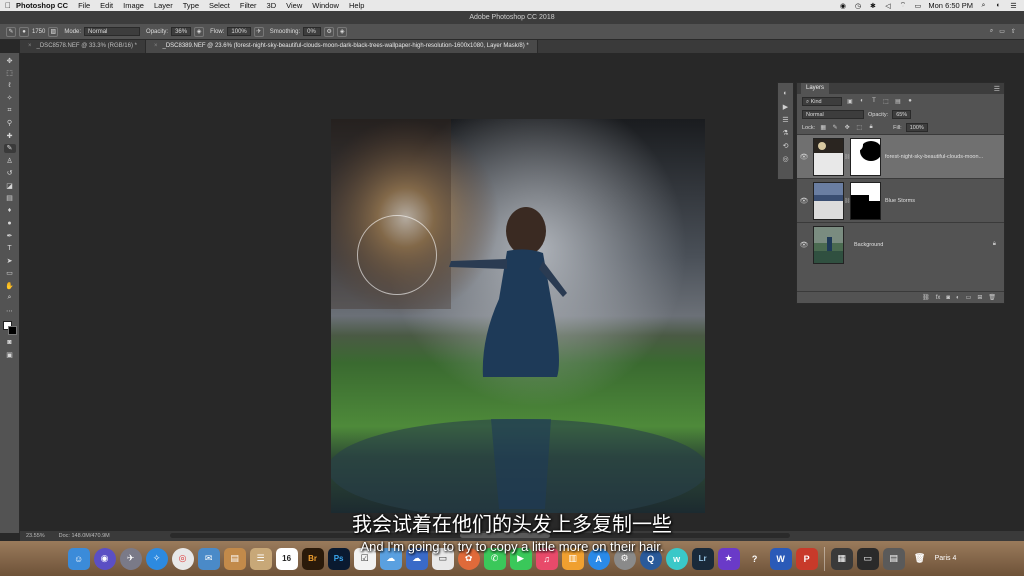 Image resolution: width=1024 pixels, height=576 pixels. I want to click on layer-lock-icon: 🔒︎, so click(994, 244).